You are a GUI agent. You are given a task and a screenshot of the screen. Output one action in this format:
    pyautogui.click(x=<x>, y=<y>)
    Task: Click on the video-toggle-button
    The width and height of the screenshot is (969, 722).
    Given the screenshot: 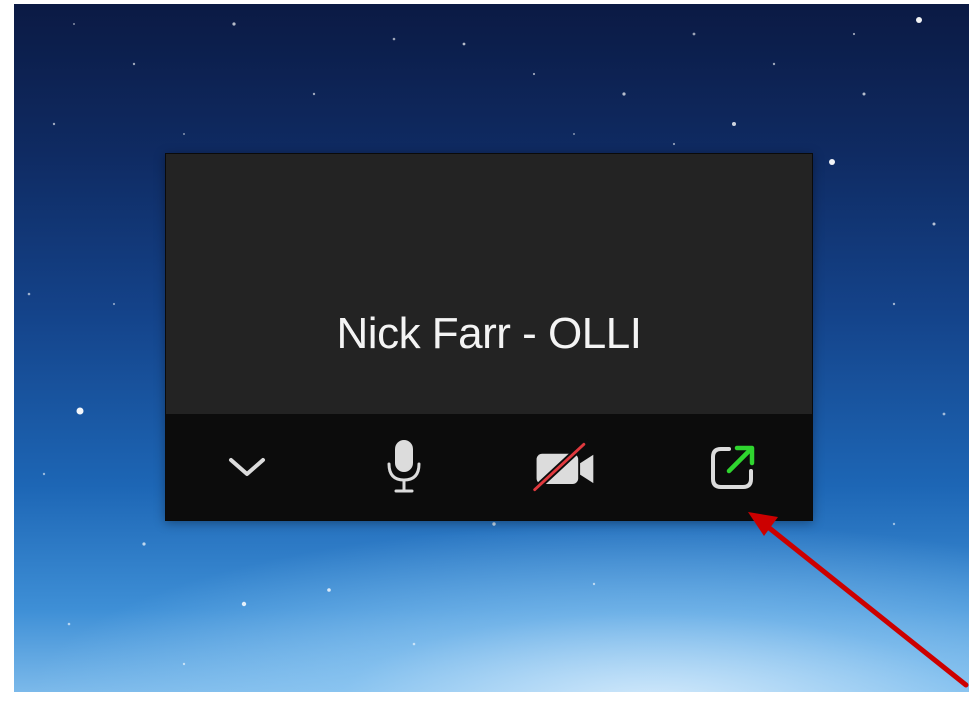 What is the action you would take?
    pyautogui.click(x=564, y=467)
    